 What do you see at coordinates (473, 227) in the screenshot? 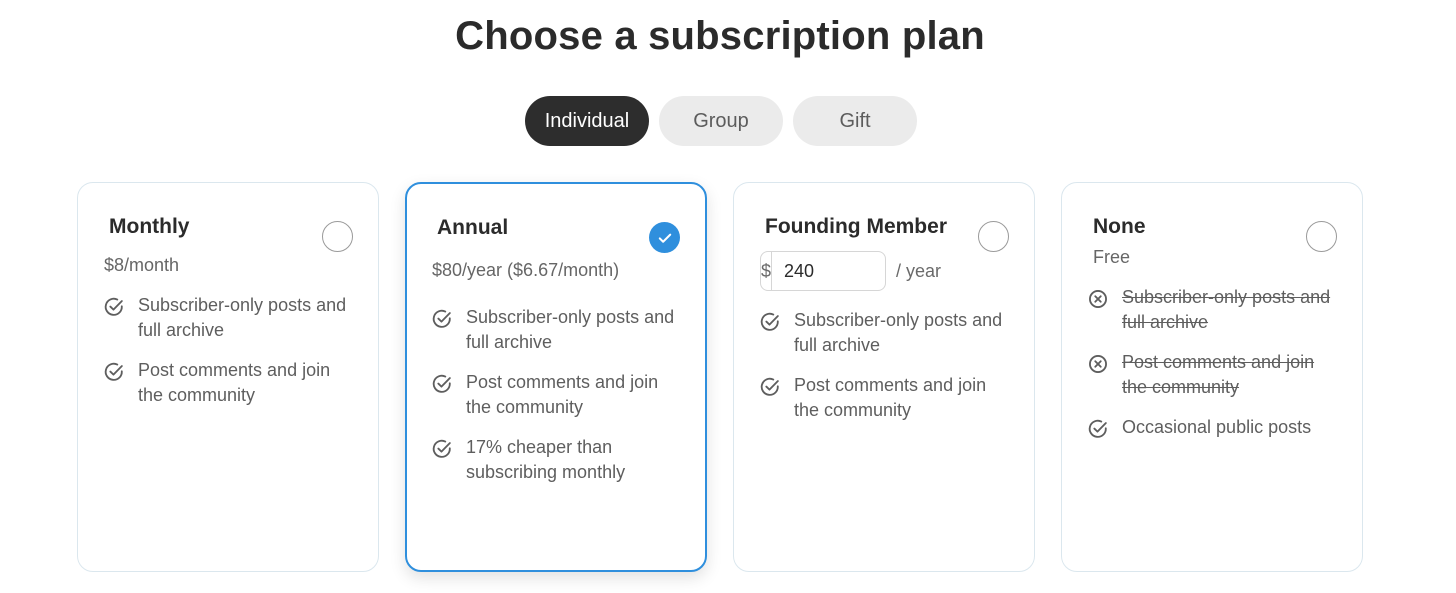
I see `plan-name: Annual` at bounding box center [473, 227].